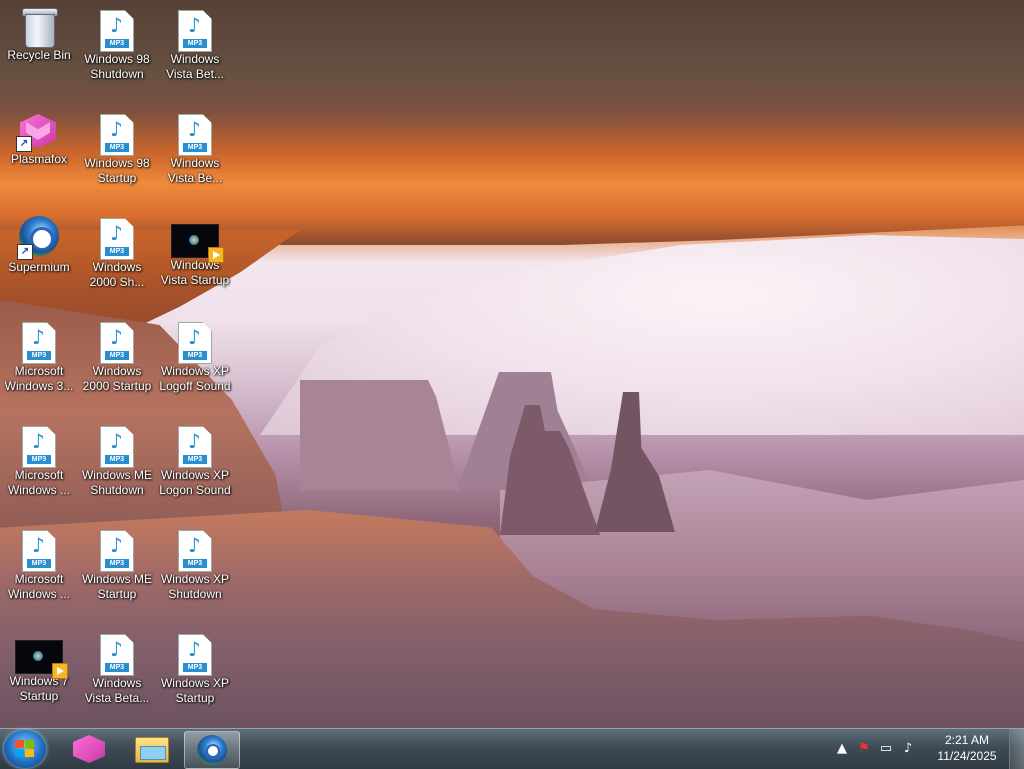 Image resolution: width=1024 pixels, height=769 pixels. I want to click on network-icon: ▭, so click(886, 749).